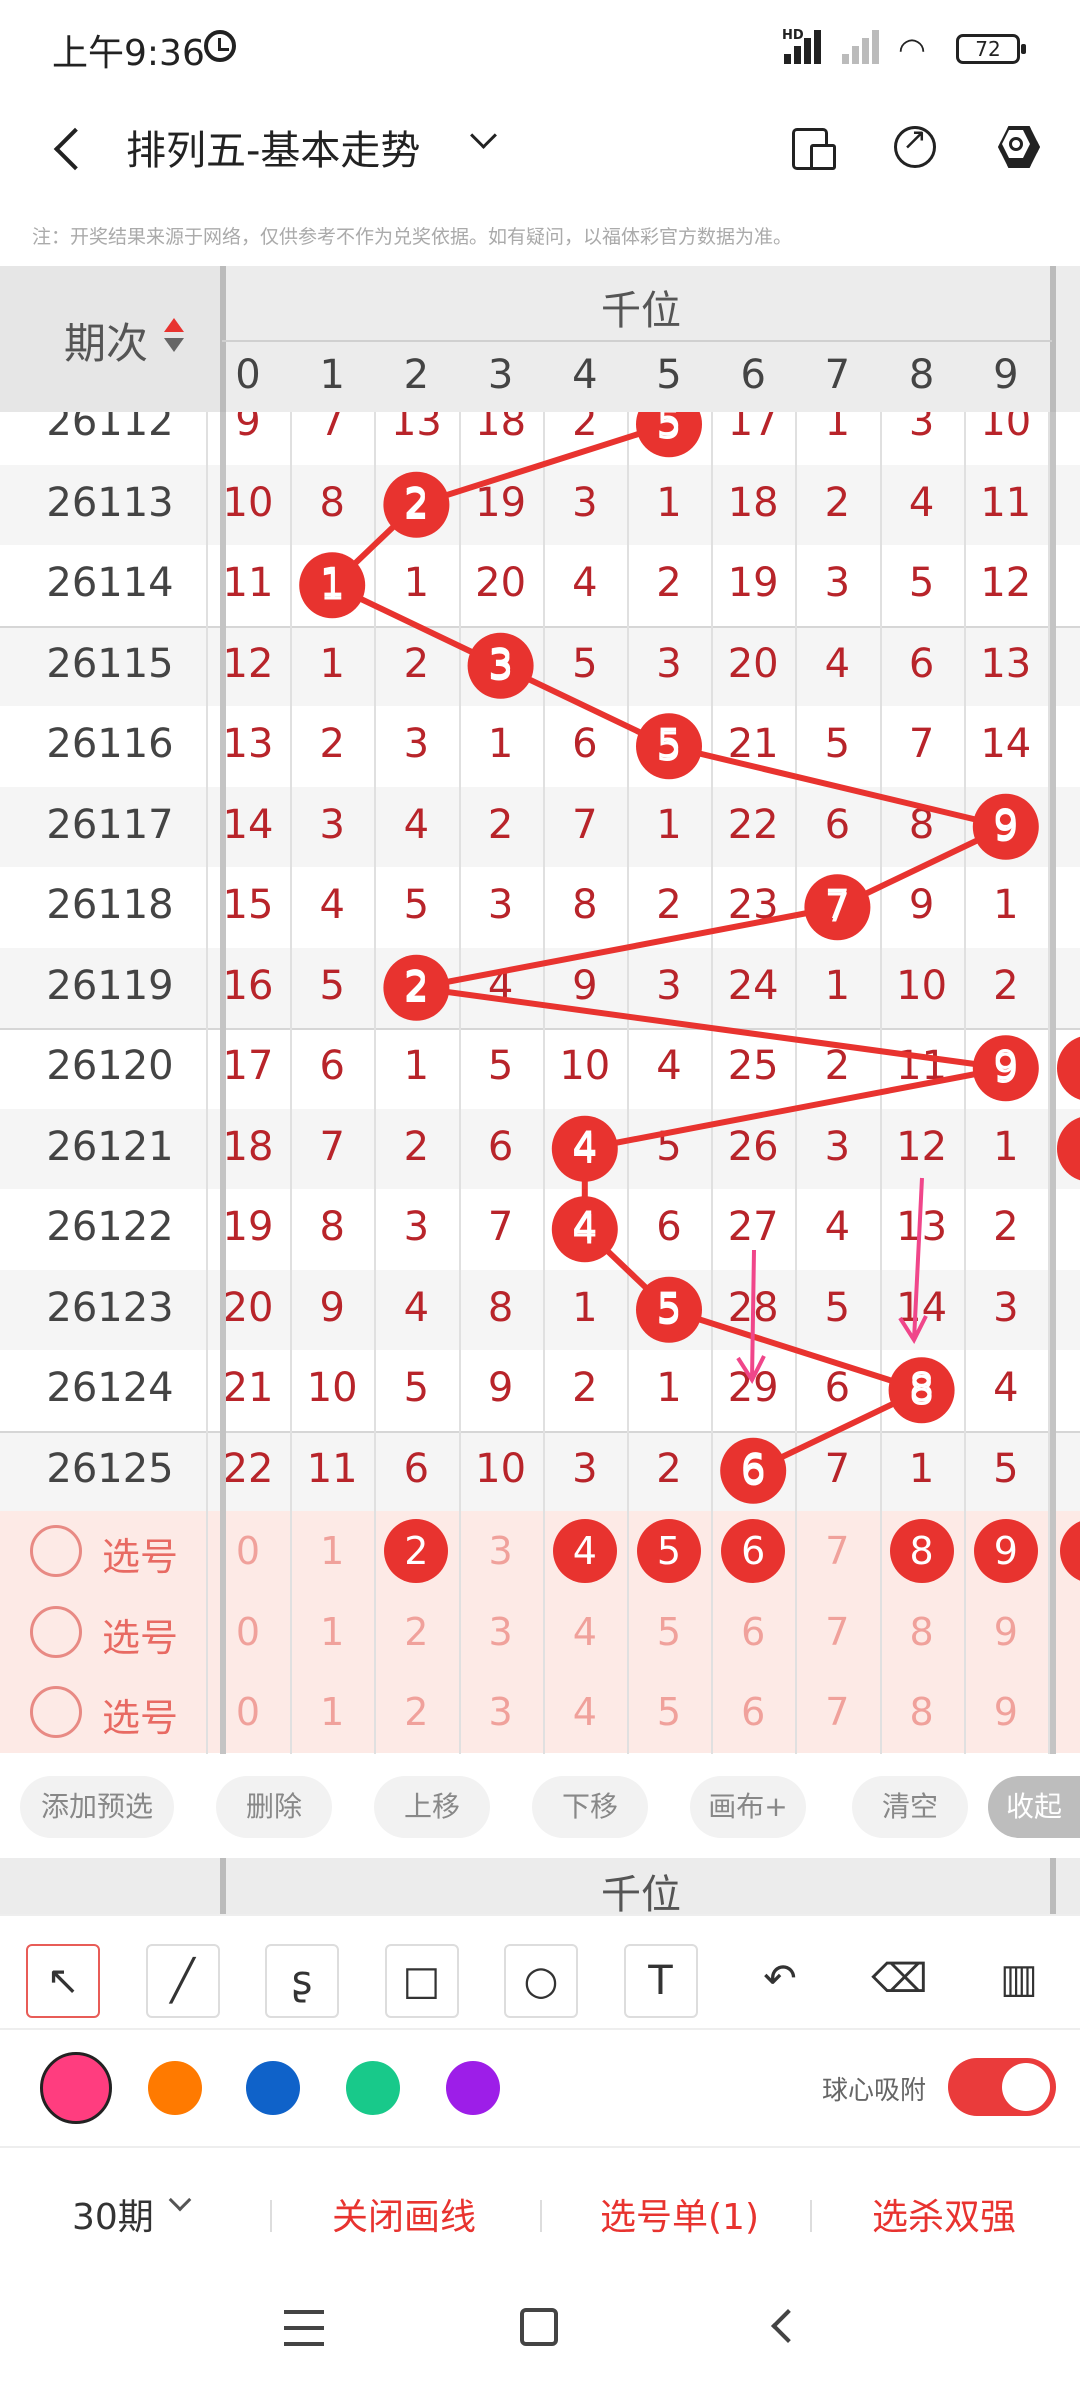 The image size is (1080, 2400). What do you see at coordinates (74, 150) in the screenshot?
I see `back-icon` at bounding box center [74, 150].